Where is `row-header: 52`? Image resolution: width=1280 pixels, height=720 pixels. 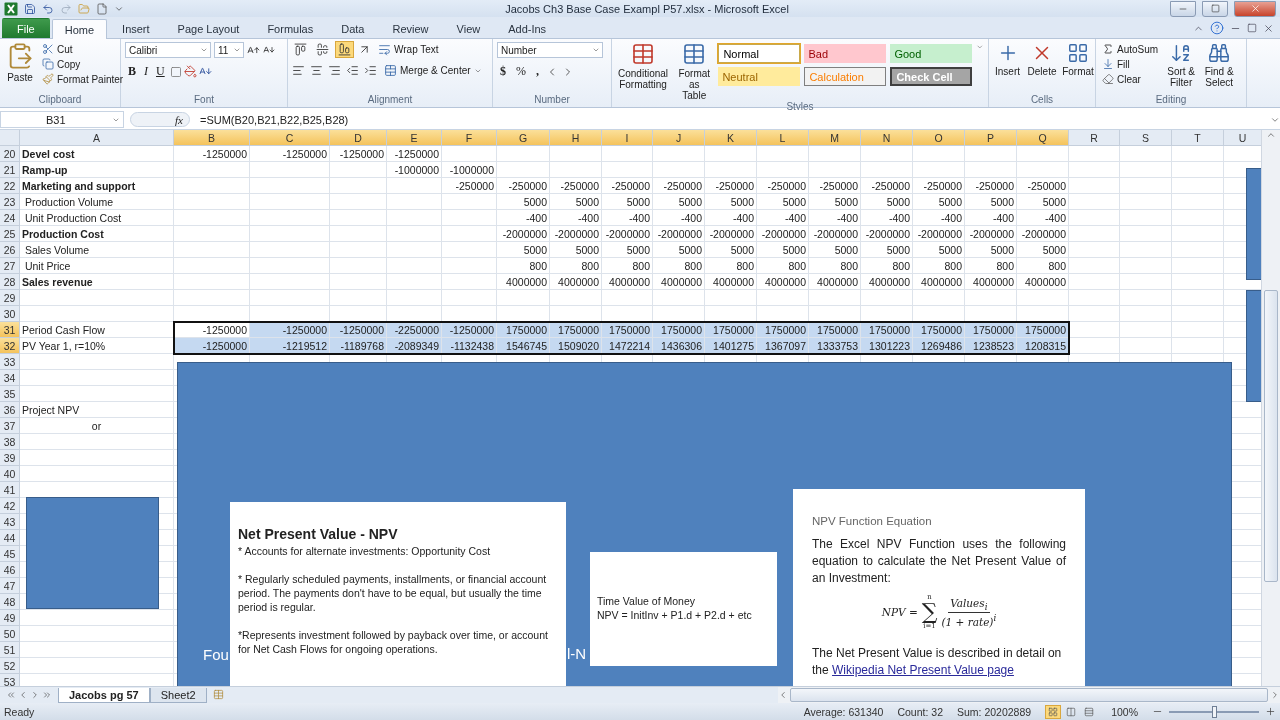 row-header: 52 is located at coordinates (10, 666).